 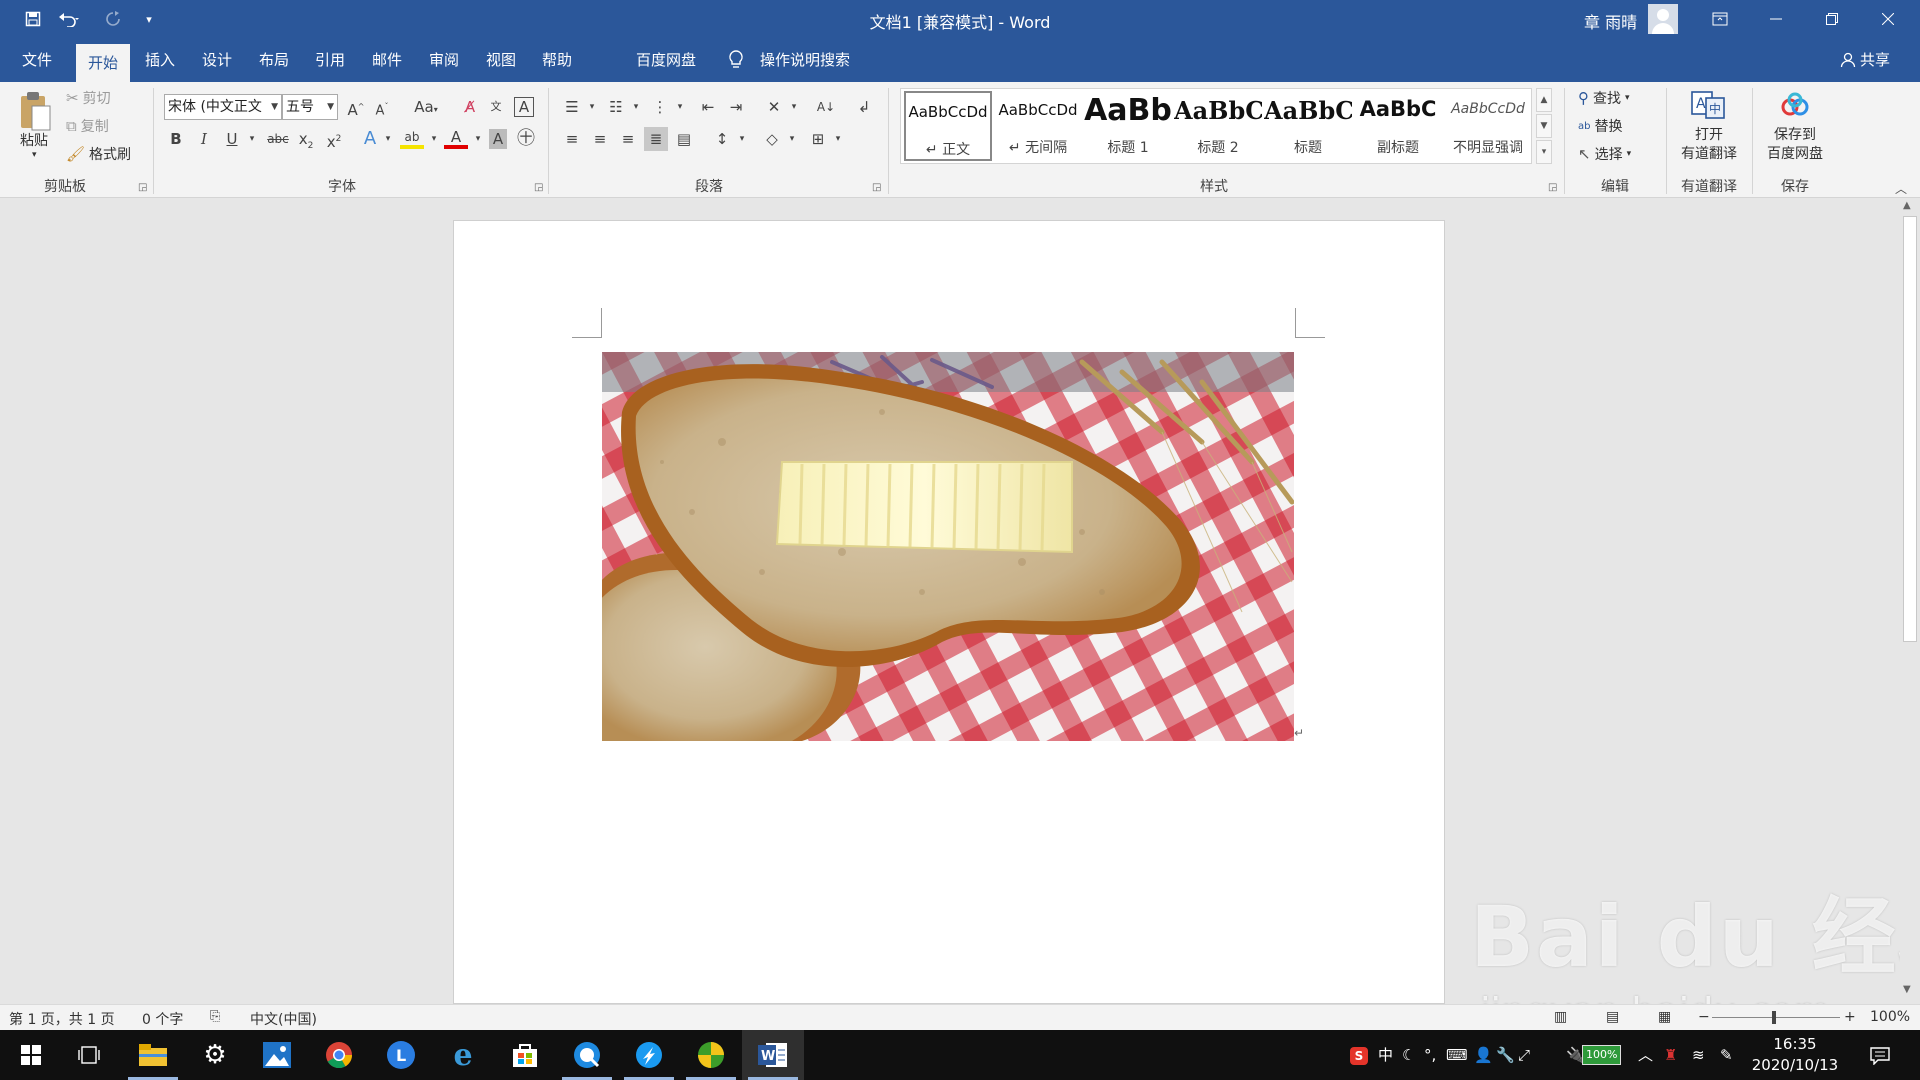 I want to click on show-formatting-marks-icon: ↲, so click(x=864, y=107).